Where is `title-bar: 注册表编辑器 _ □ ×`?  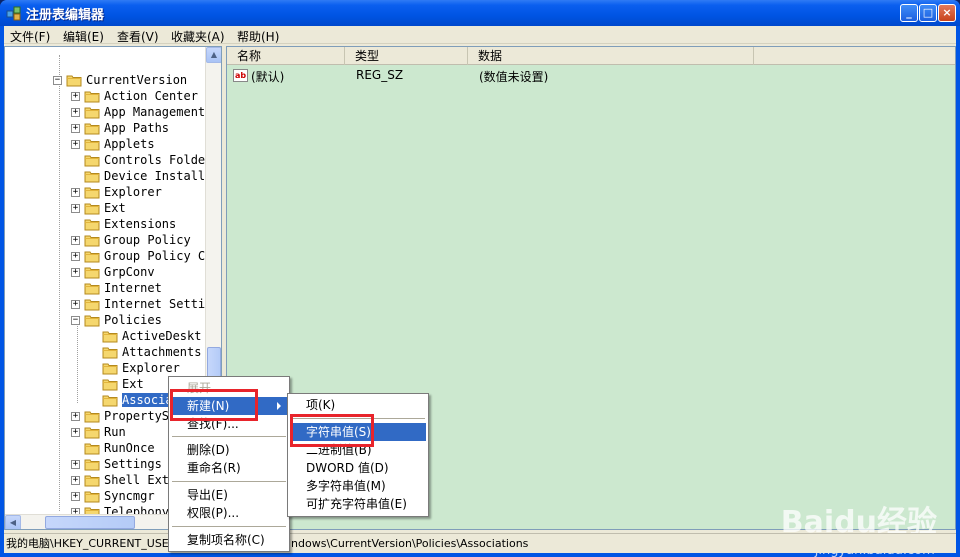 title-bar: 注册表编辑器 _ □ × is located at coordinates (480, 13).